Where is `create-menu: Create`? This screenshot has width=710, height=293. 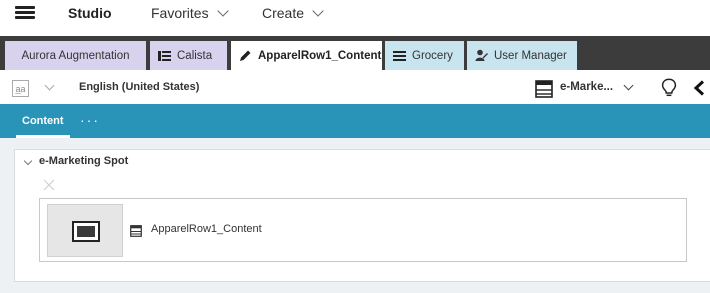 create-menu: Create is located at coordinates (293, 13).